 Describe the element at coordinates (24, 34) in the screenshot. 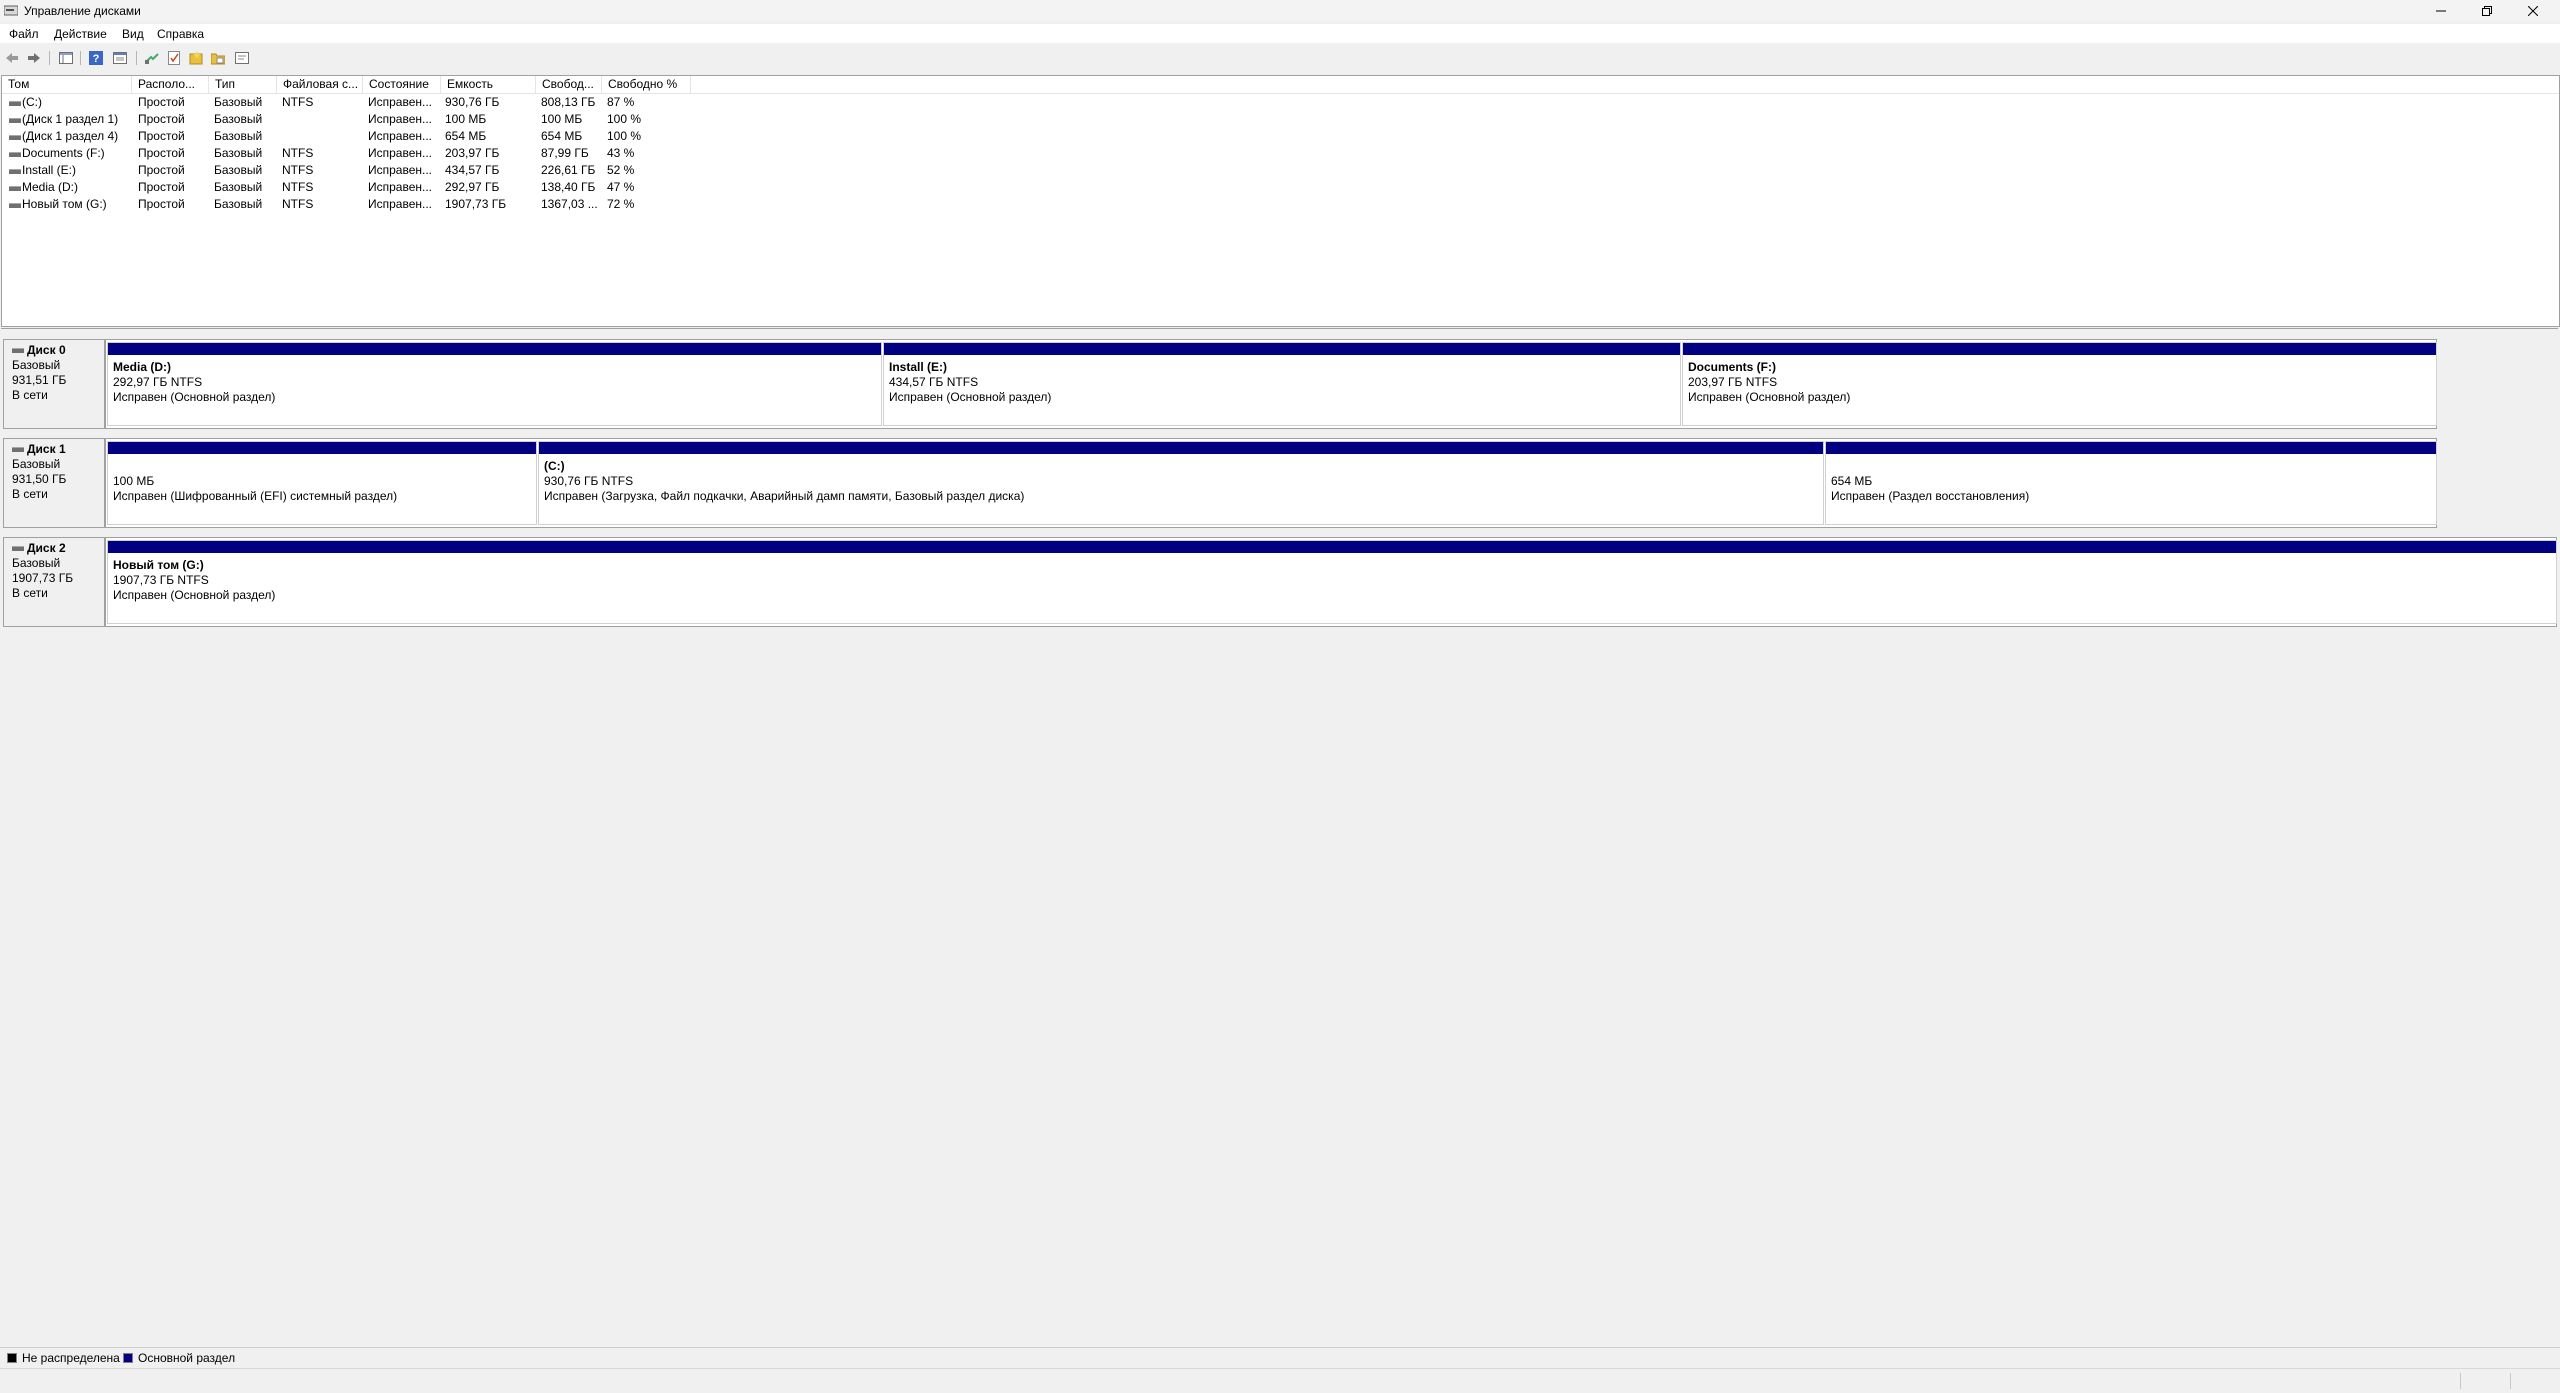

I see `menu-file: Файл` at that location.